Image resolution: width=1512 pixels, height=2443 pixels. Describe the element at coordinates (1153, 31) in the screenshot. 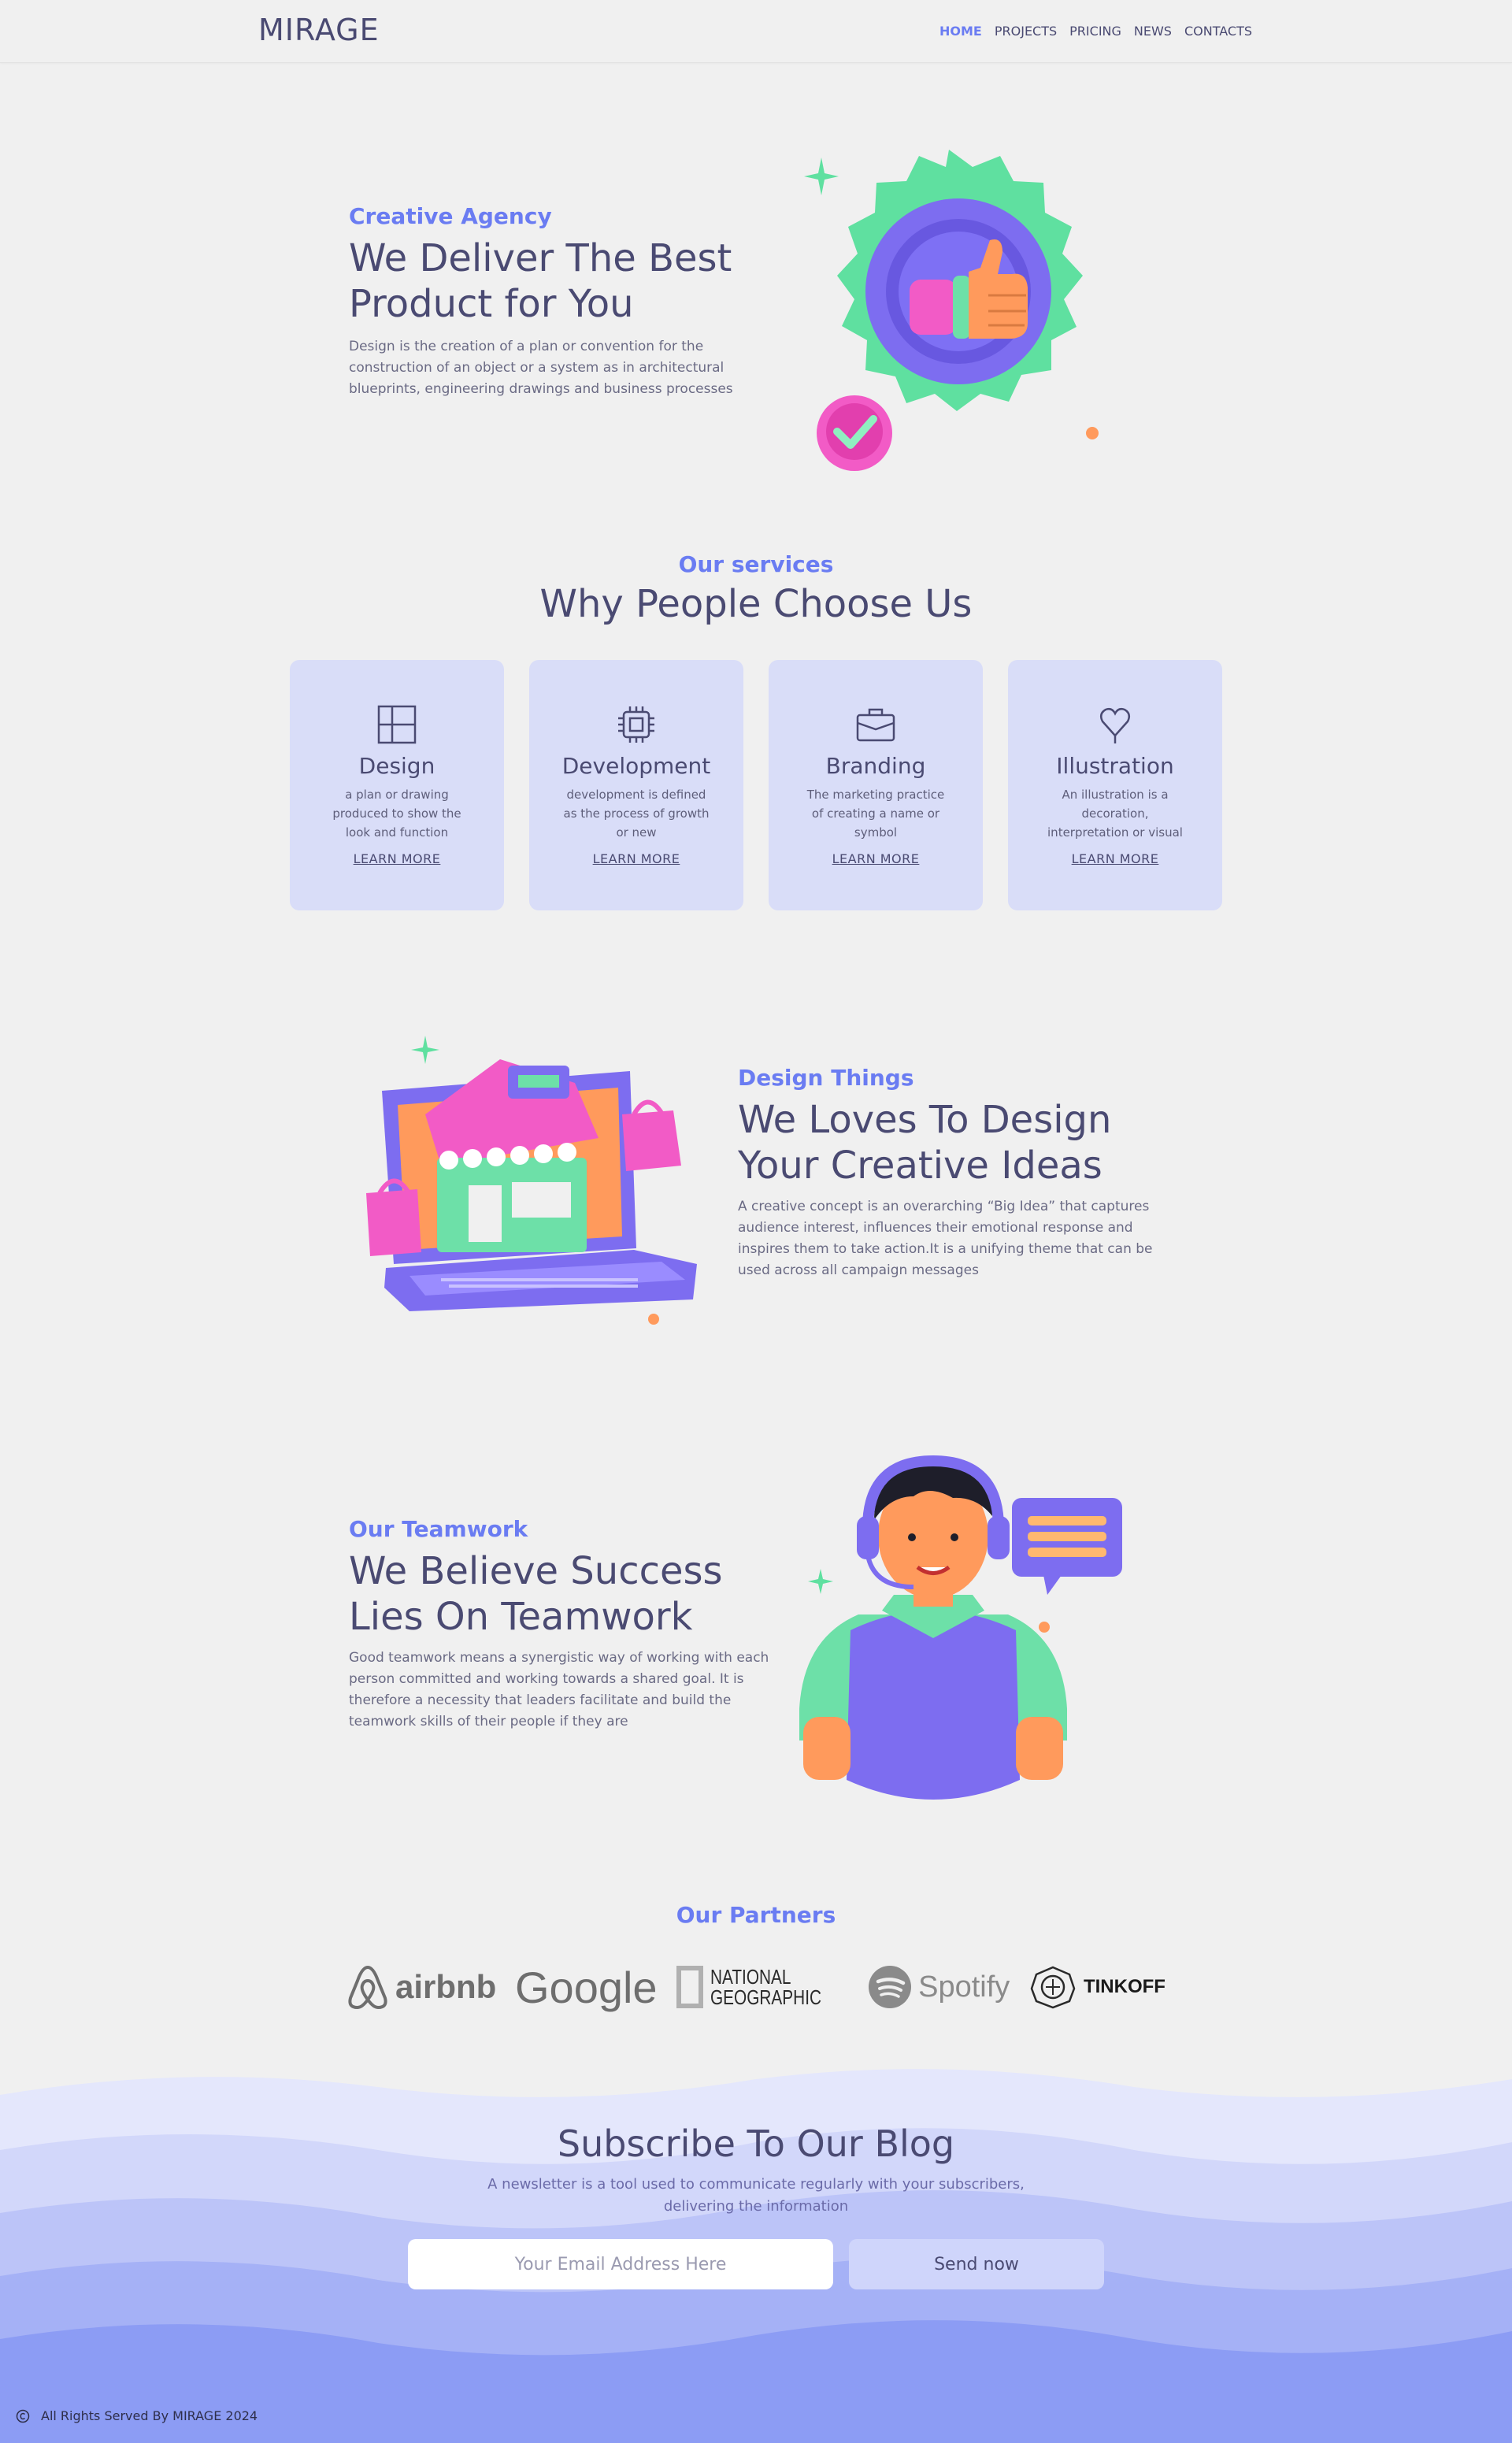

I see `nav-news: NEWS` at that location.